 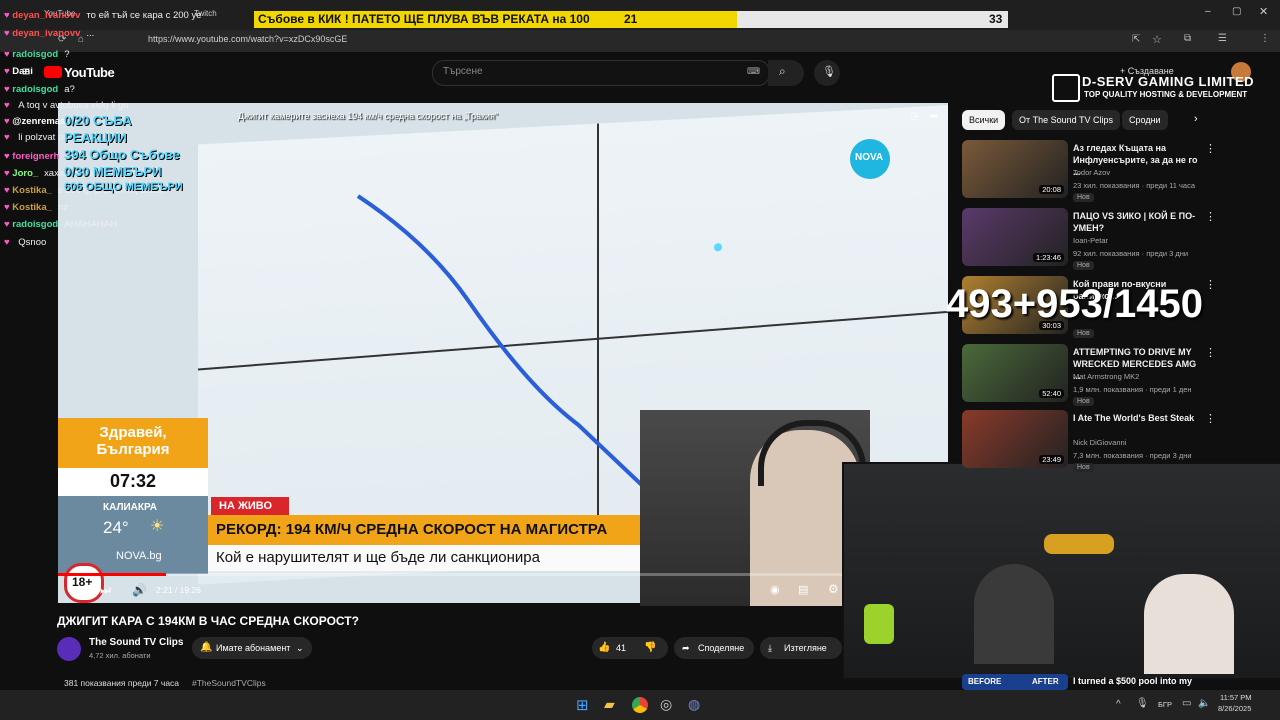 What do you see at coordinates (46, 33) in the screenshot?
I see `chat-username: deyan_ivanovv` at bounding box center [46, 33].